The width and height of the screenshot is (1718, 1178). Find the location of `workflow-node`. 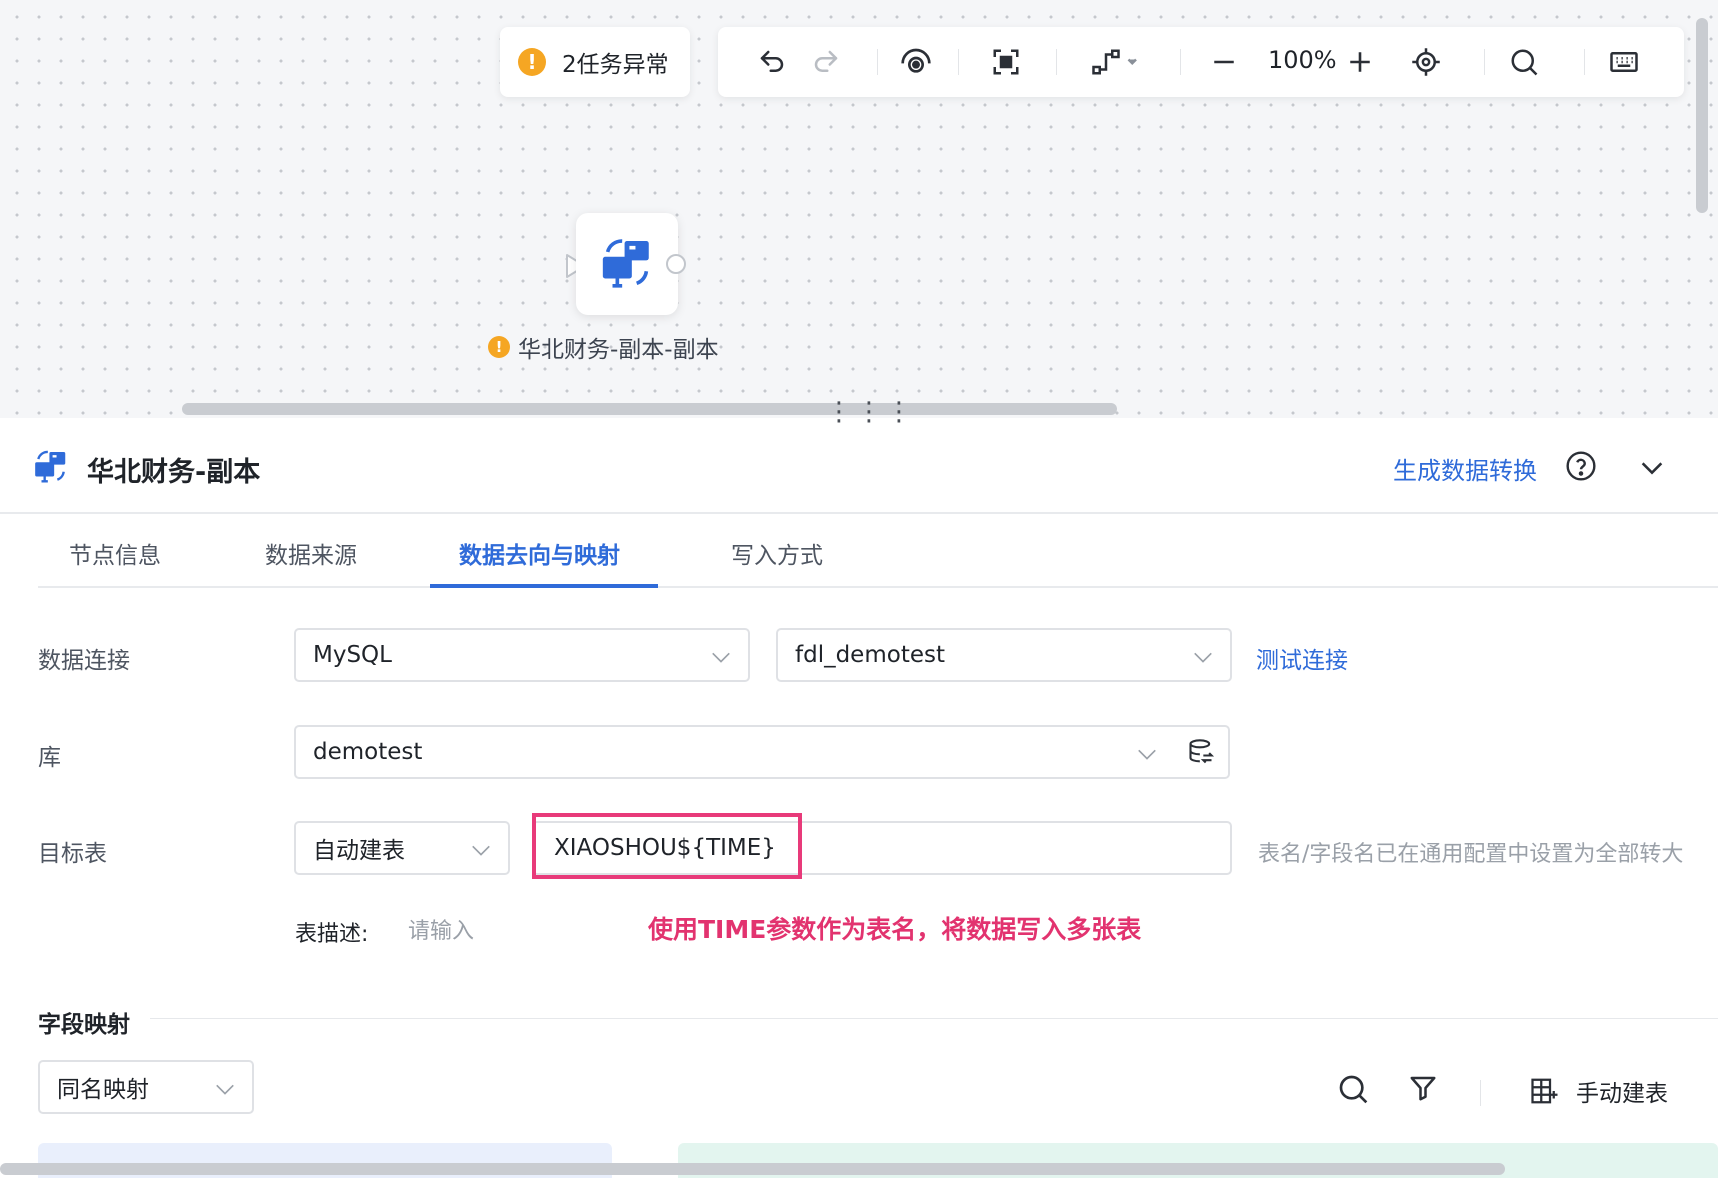

workflow-node is located at coordinates (627, 264).